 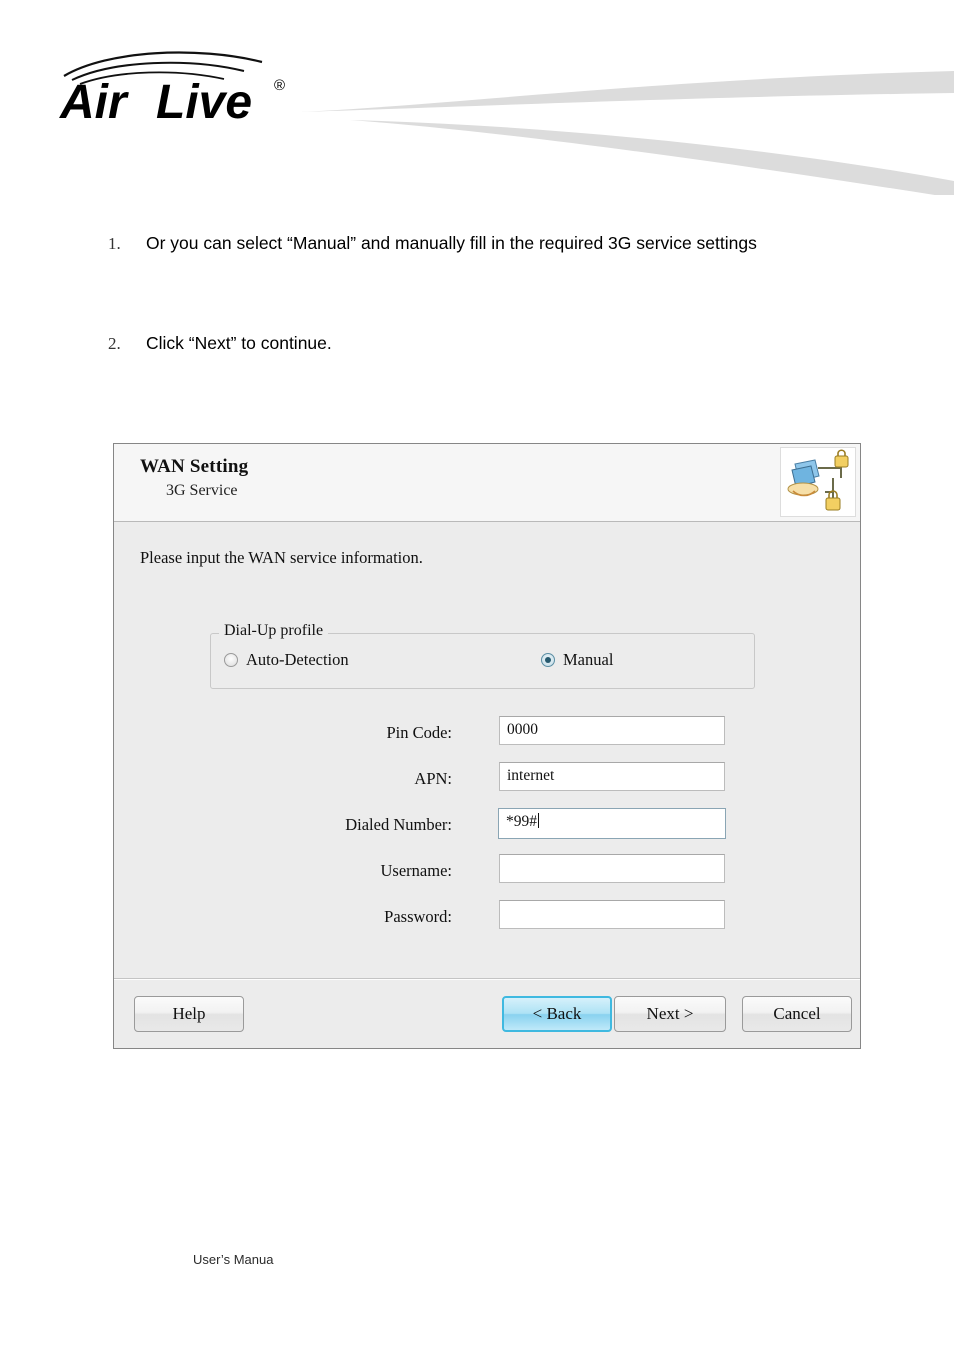 I want to click on field-label: APN:, so click(x=433, y=778).